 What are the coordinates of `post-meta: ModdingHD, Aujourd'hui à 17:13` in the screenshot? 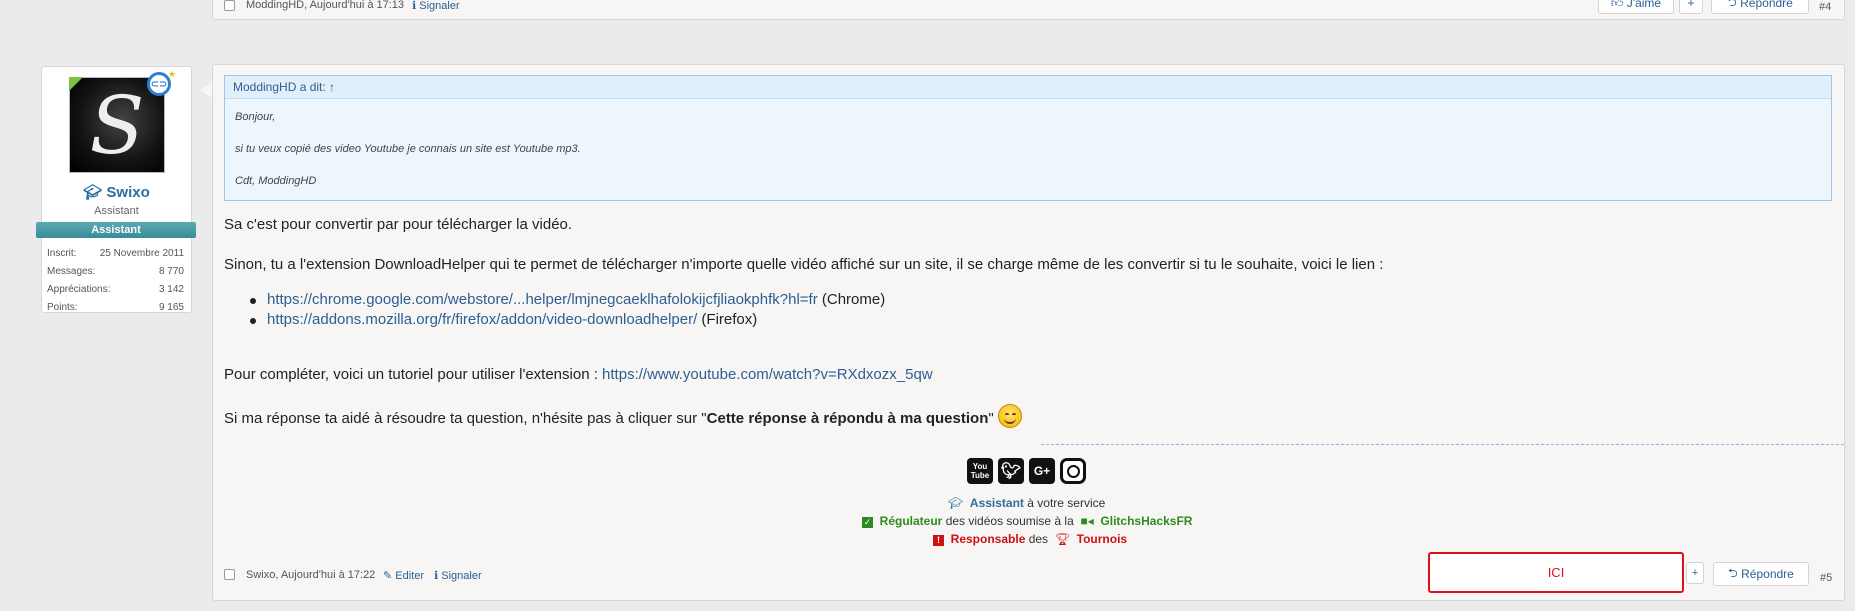 It's located at (325, 5).